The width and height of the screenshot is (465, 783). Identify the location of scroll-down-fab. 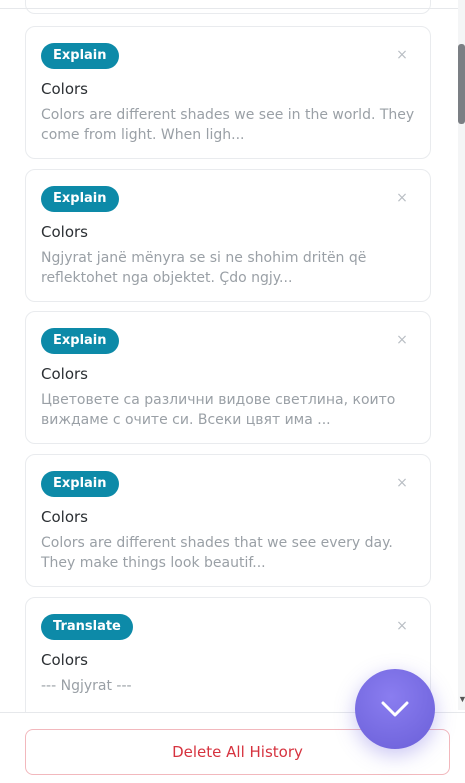
(395, 709).